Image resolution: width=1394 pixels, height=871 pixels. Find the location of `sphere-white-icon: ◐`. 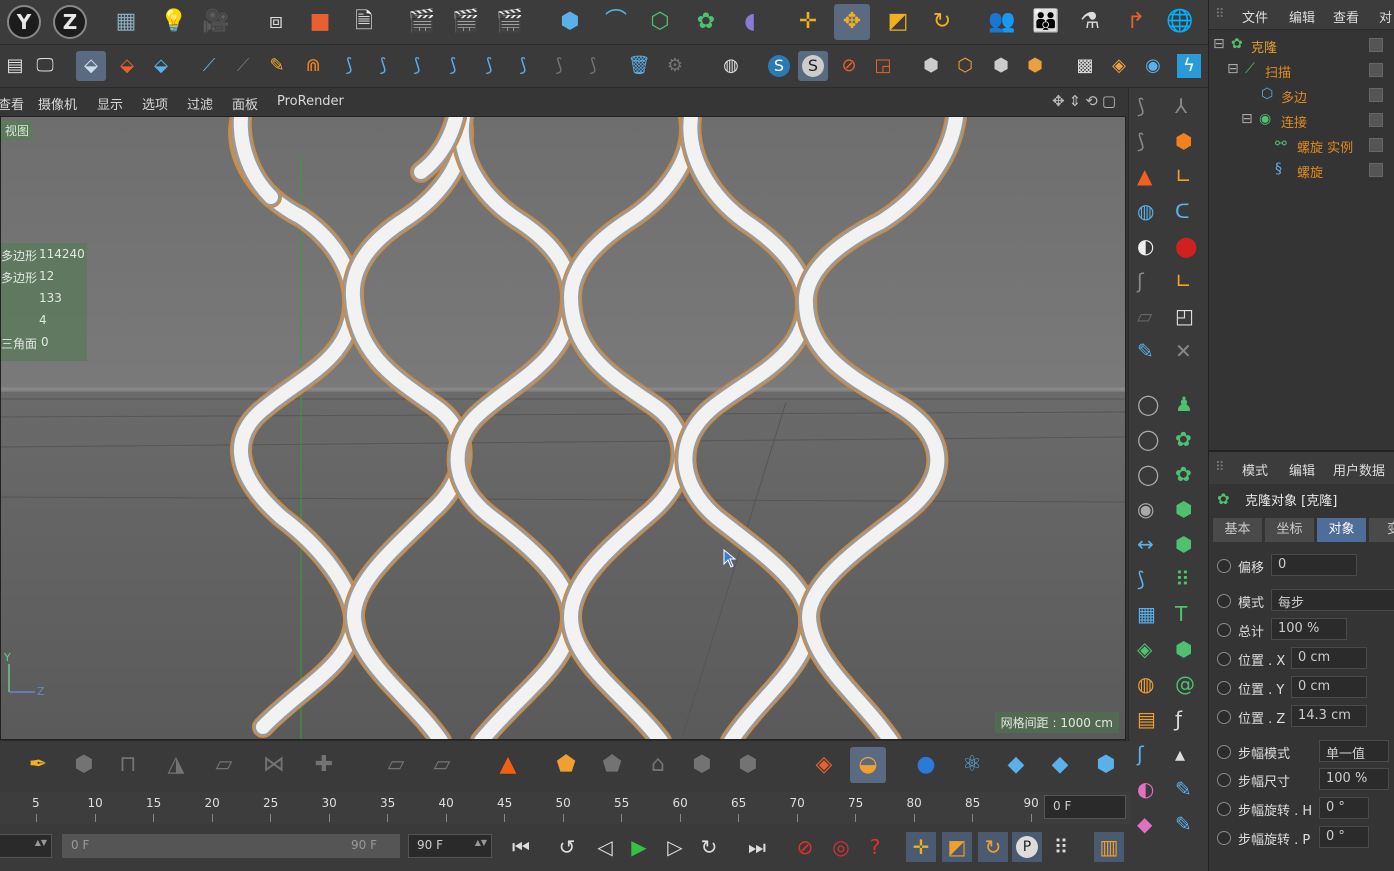

sphere-white-icon: ◐ is located at coordinates (1145, 246).